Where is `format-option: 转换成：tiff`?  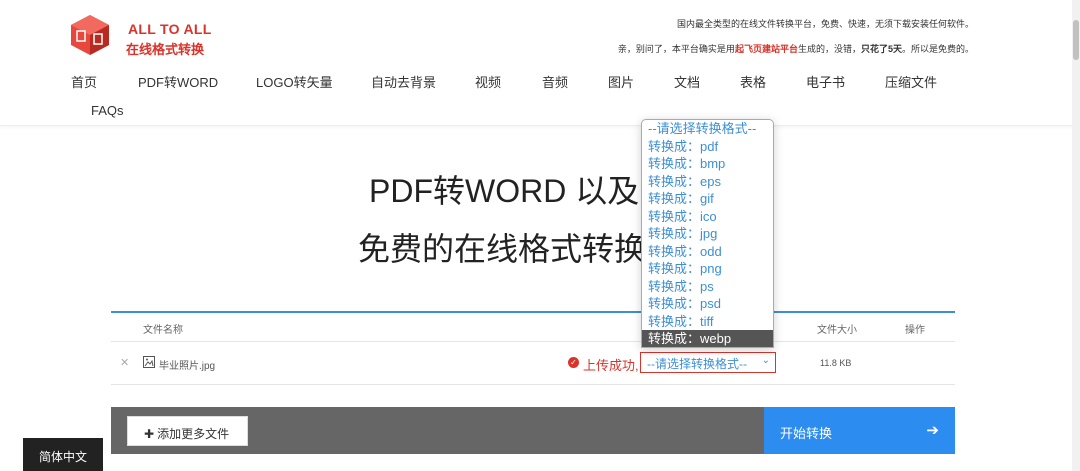
format-option: 转换成：tiff is located at coordinates (707, 322).